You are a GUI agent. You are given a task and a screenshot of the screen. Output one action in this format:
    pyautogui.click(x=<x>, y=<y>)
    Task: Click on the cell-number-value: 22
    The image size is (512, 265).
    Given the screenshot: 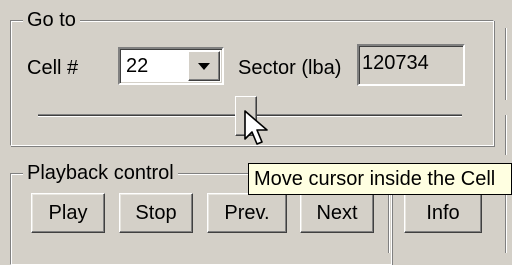 What is the action you would take?
    pyautogui.click(x=137, y=66)
    